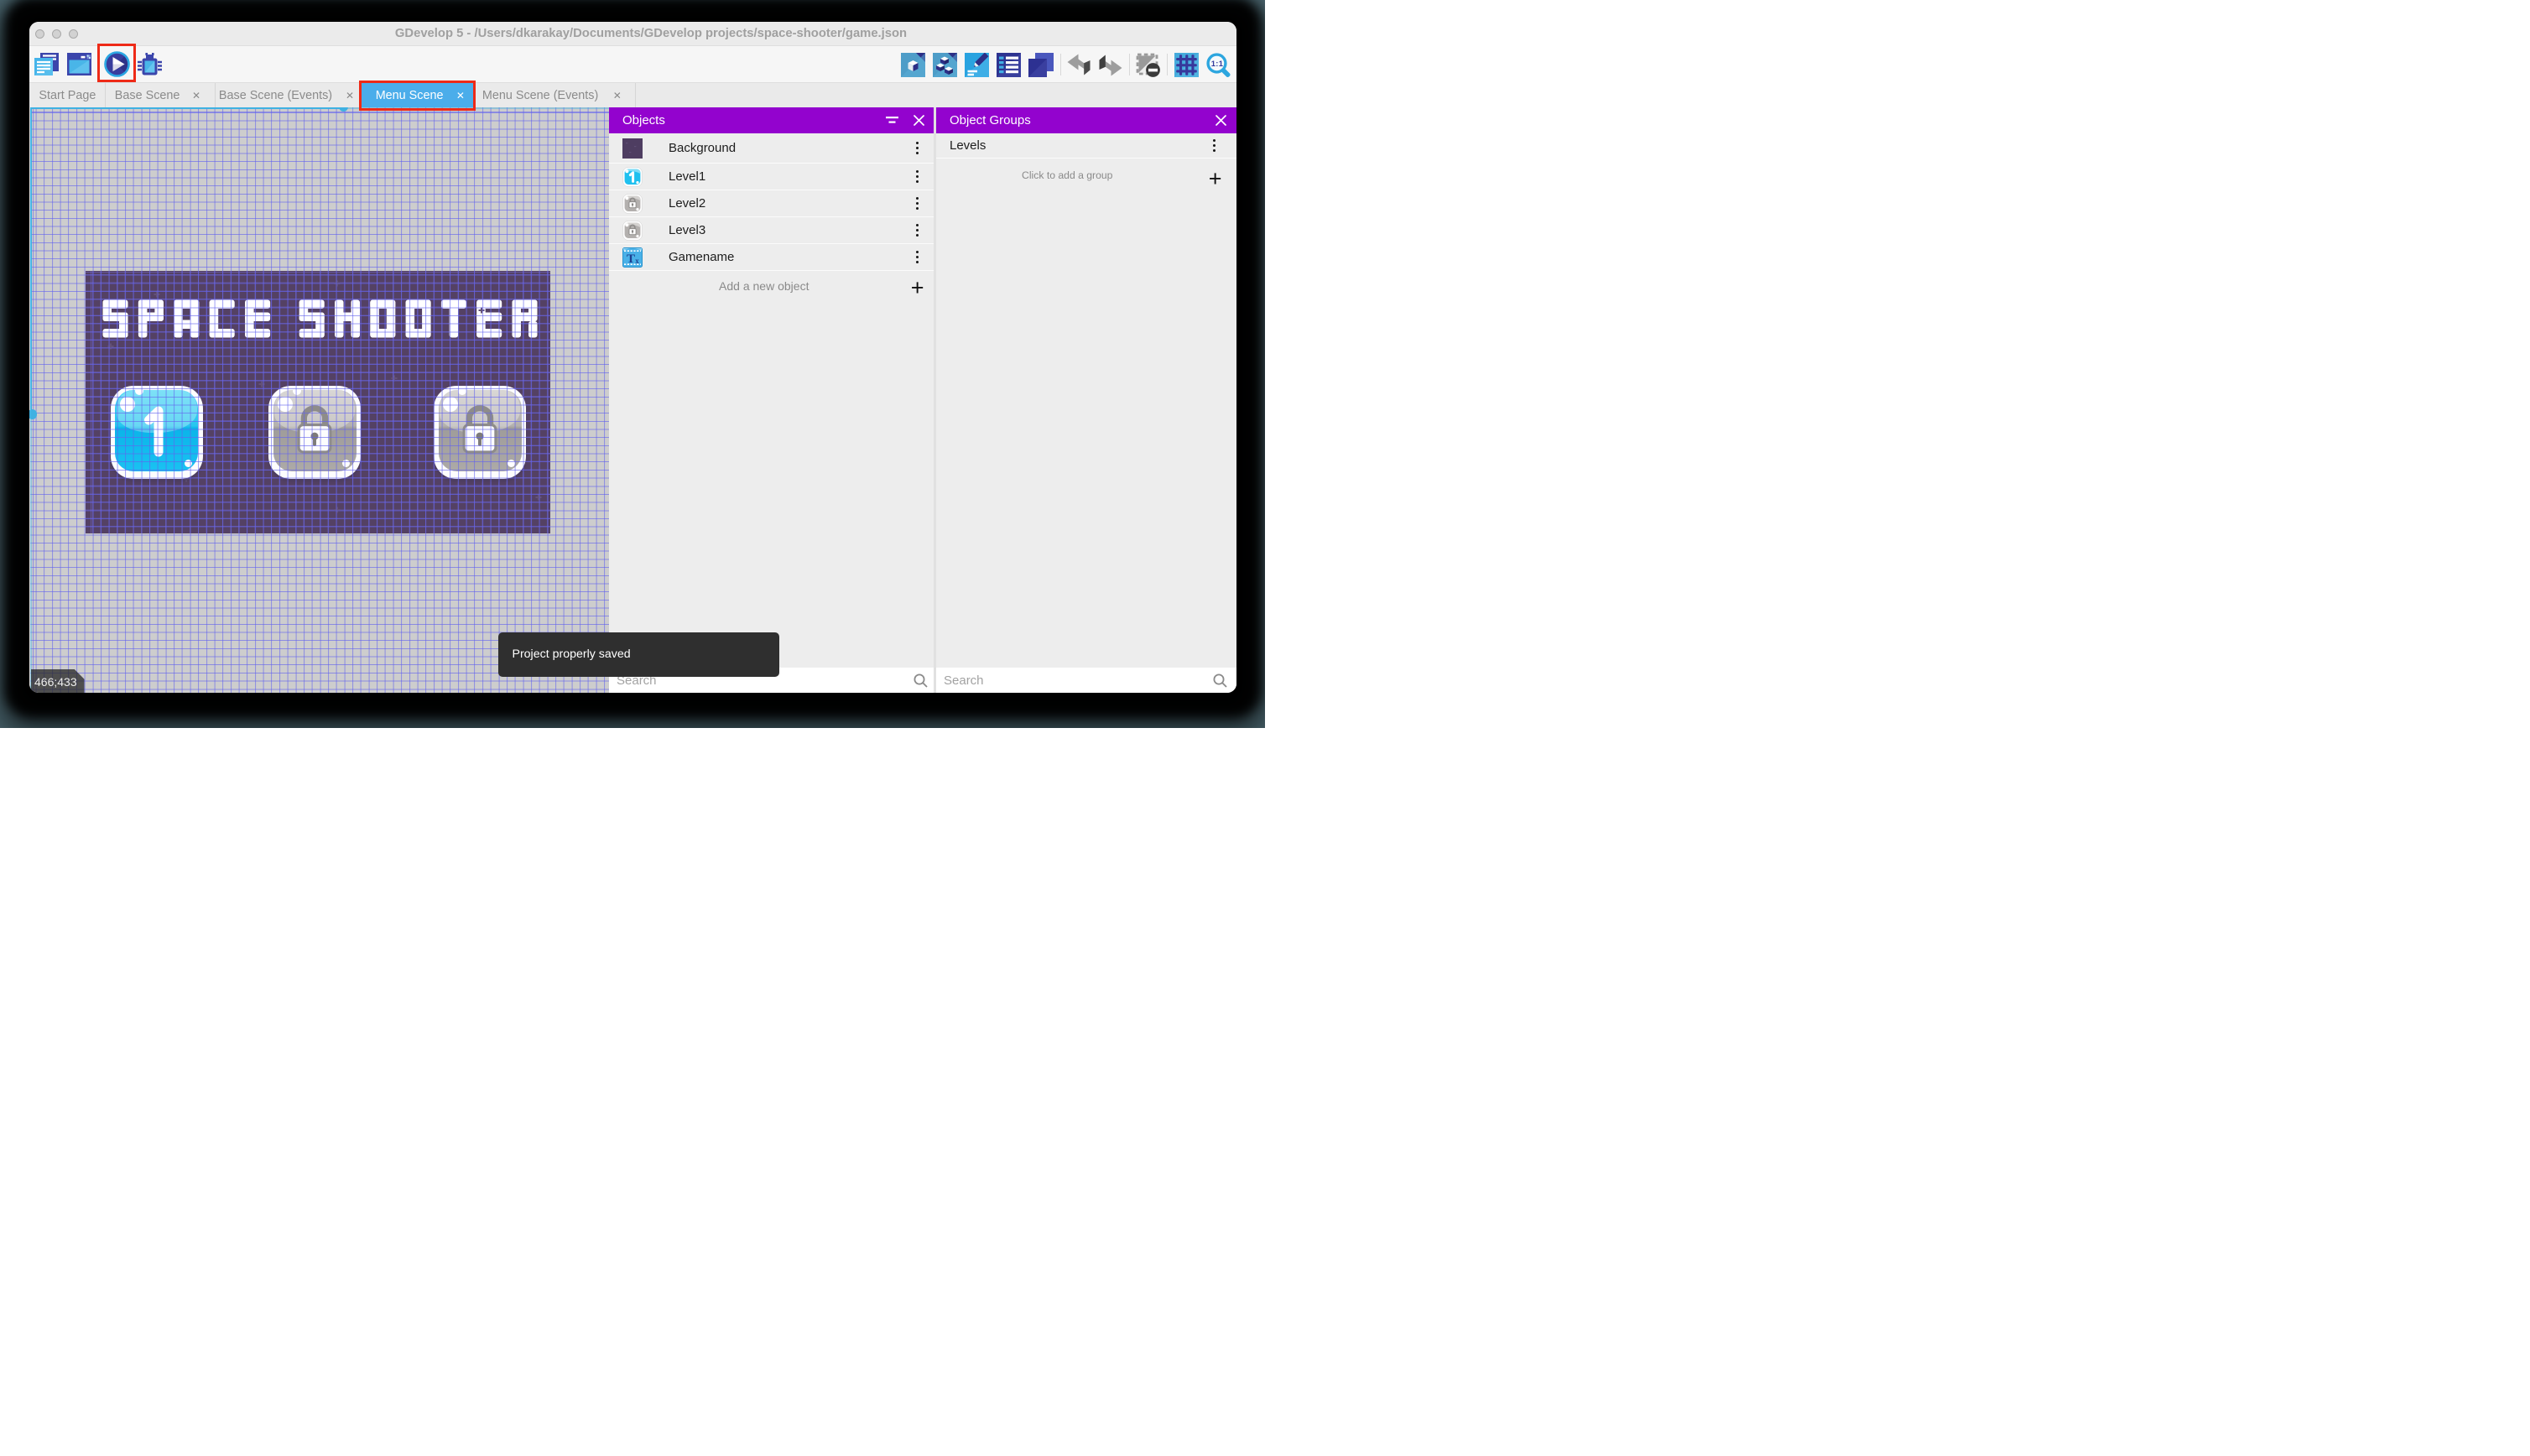 The image size is (2530, 1456). What do you see at coordinates (631, 258) in the screenshot?
I see `svg-text: T` at bounding box center [631, 258].